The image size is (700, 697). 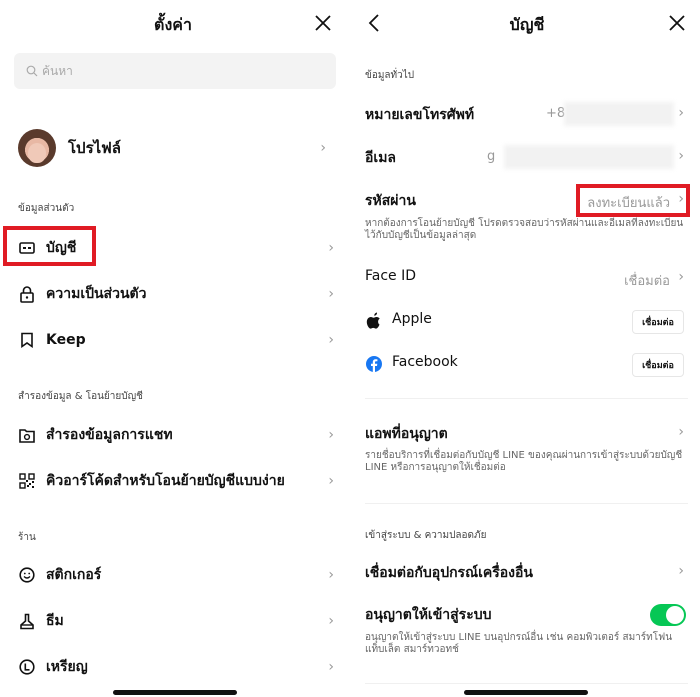 I want to click on highlight-box-account, so click(x=49, y=246).